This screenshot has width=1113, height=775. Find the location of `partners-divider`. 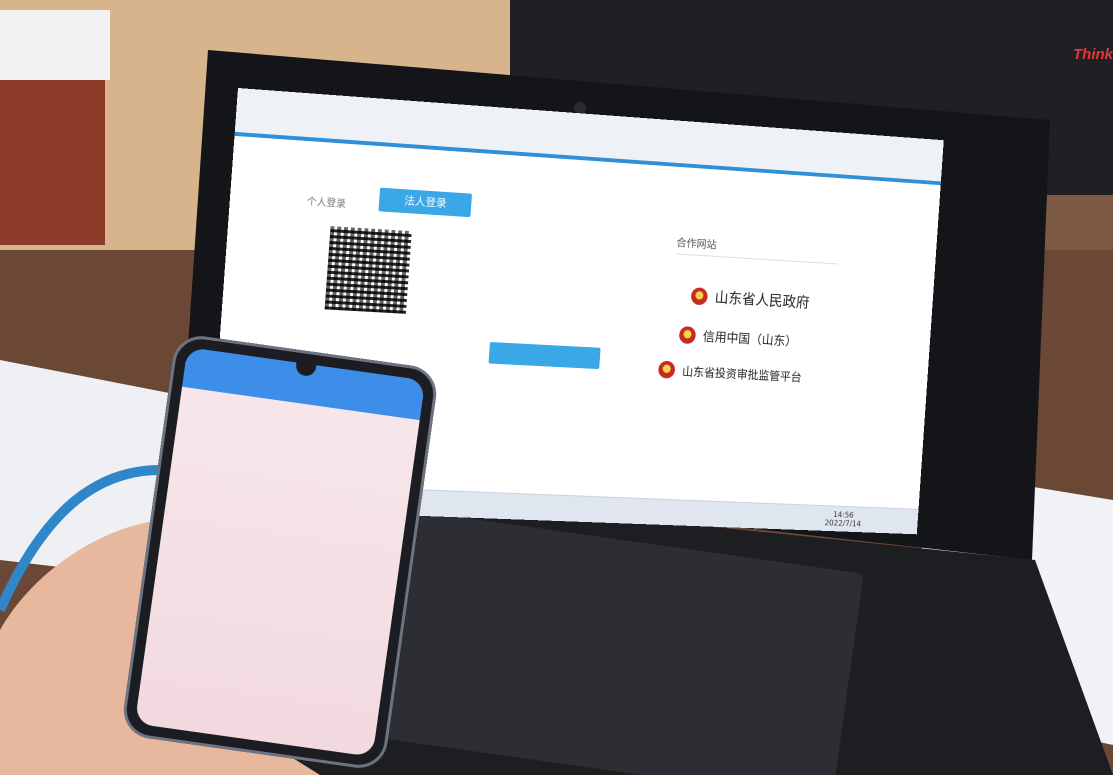

partners-divider is located at coordinates (757, 259).